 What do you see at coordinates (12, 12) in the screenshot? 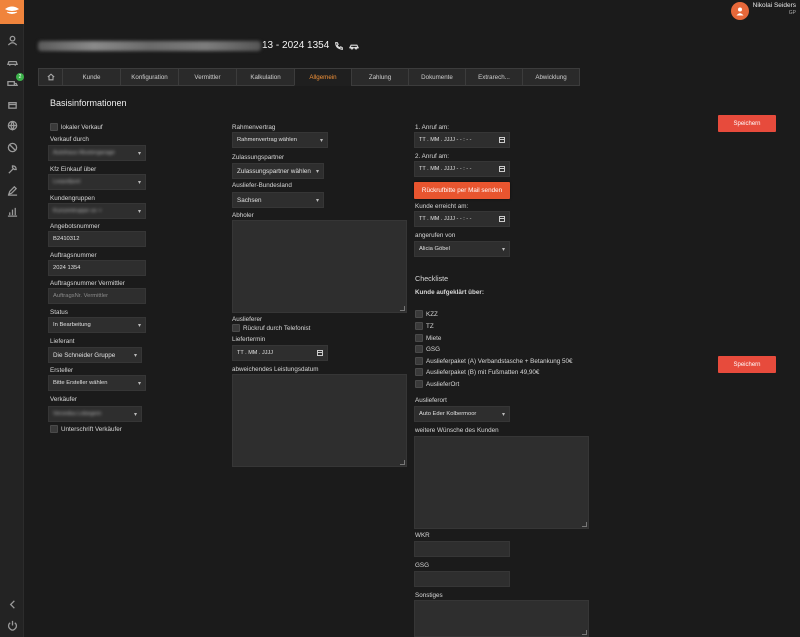
I see `app-logo` at bounding box center [12, 12].